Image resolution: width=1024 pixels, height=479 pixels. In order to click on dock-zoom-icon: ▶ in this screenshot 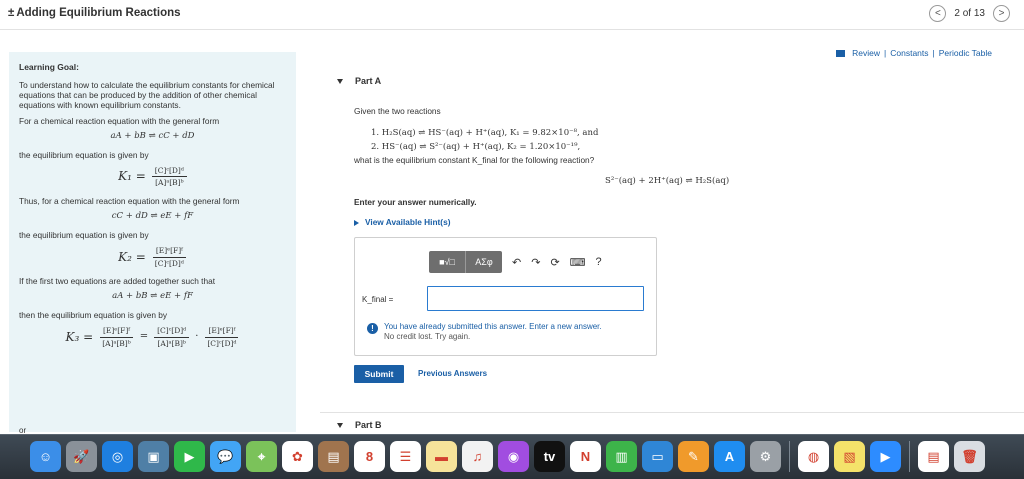, I will do `click(885, 456)`.